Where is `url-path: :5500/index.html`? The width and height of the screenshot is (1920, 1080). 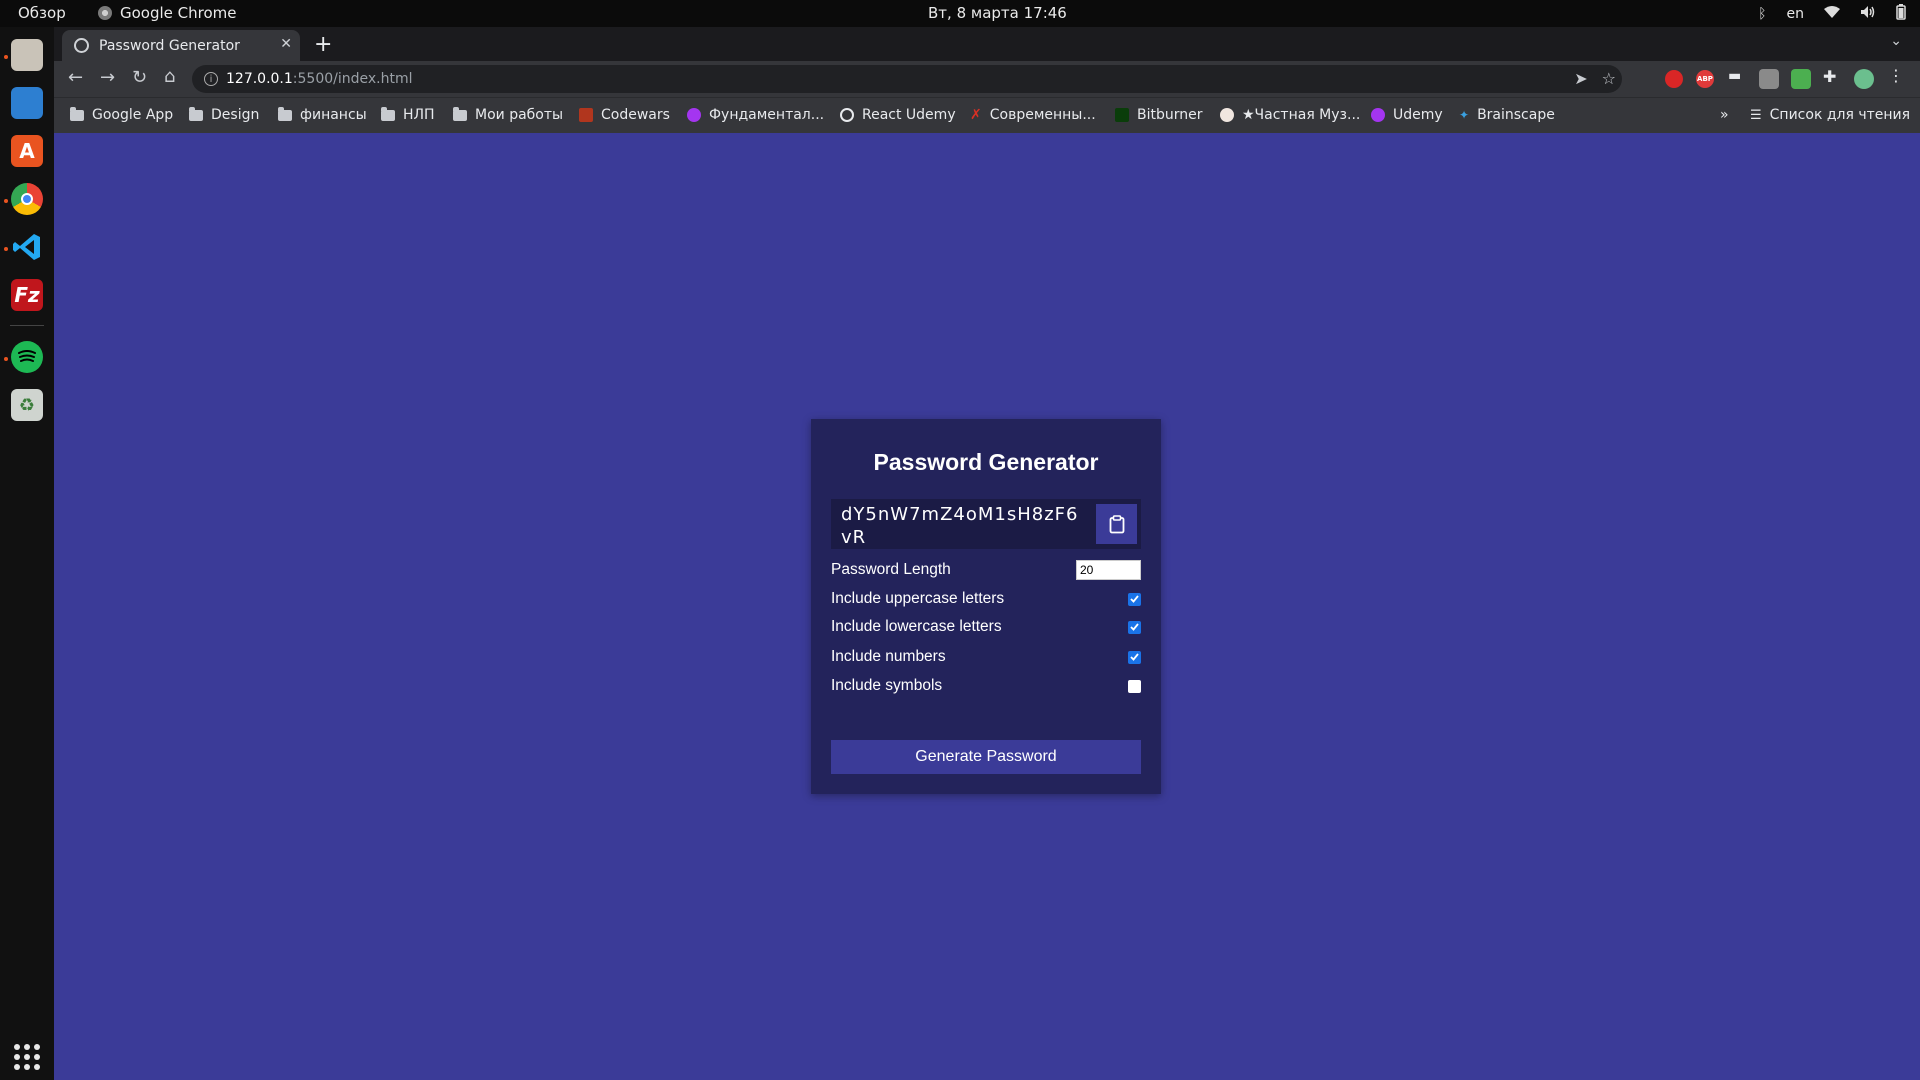 url-path: :5500/index.html is located at coordinates (352, 79).